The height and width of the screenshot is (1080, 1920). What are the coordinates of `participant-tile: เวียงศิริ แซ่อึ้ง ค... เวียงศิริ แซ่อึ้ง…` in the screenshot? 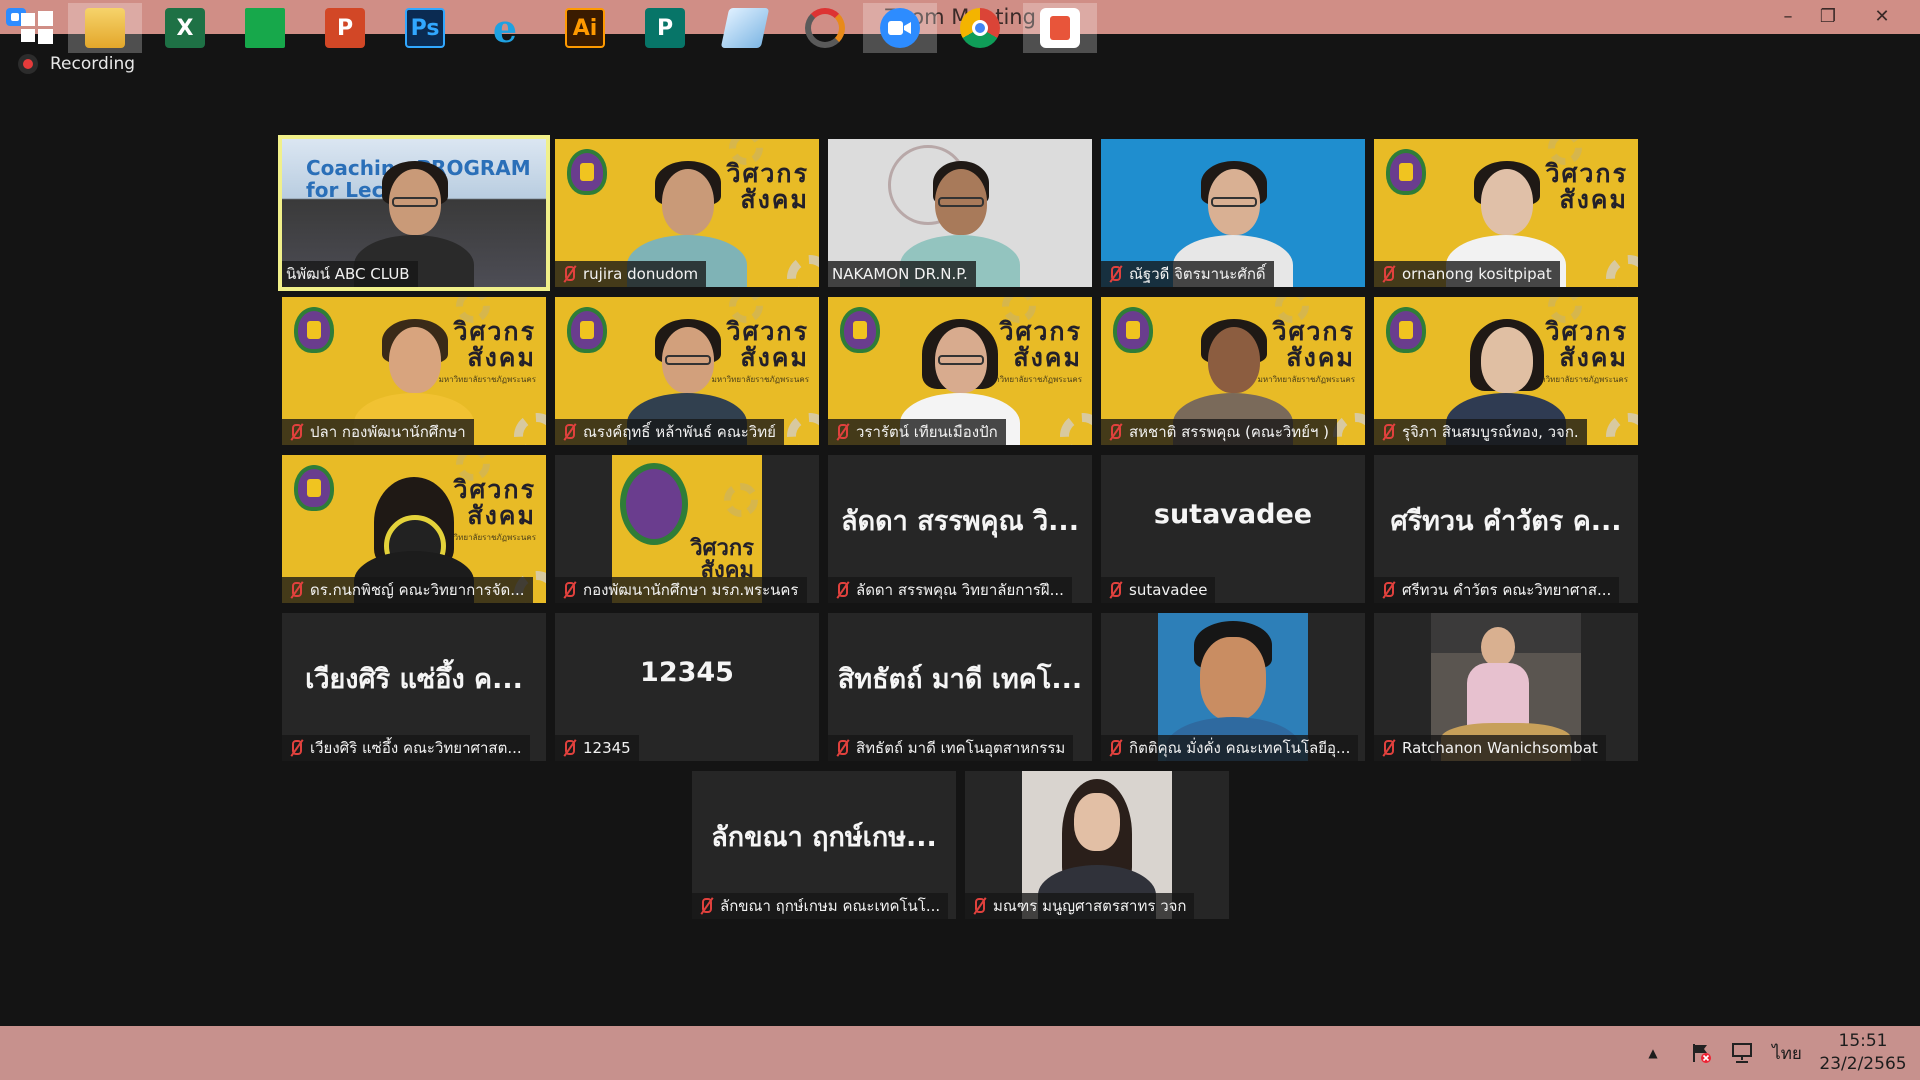 It's located at (414, 687).